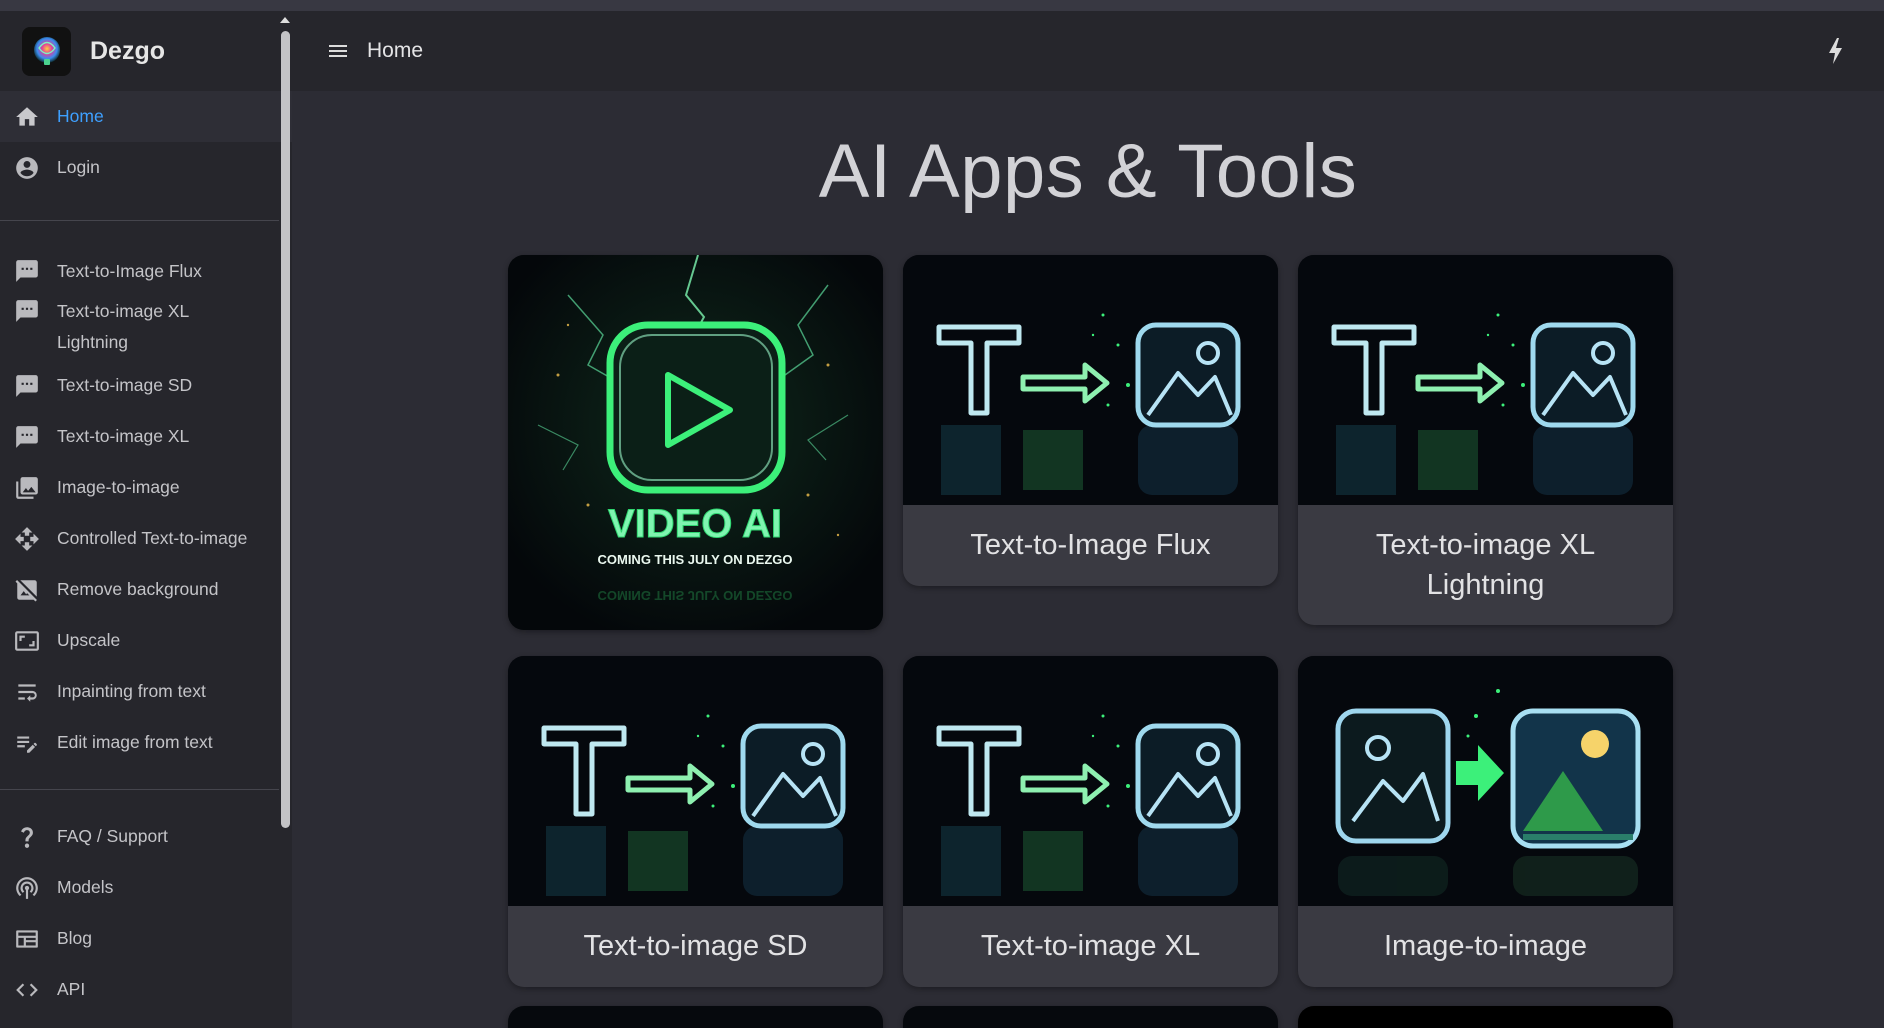 Image resolution: width=1884 pixels, height=1028 pixels. I want to click on sidebar-item-upscale: Upscale, so click(146, 640).